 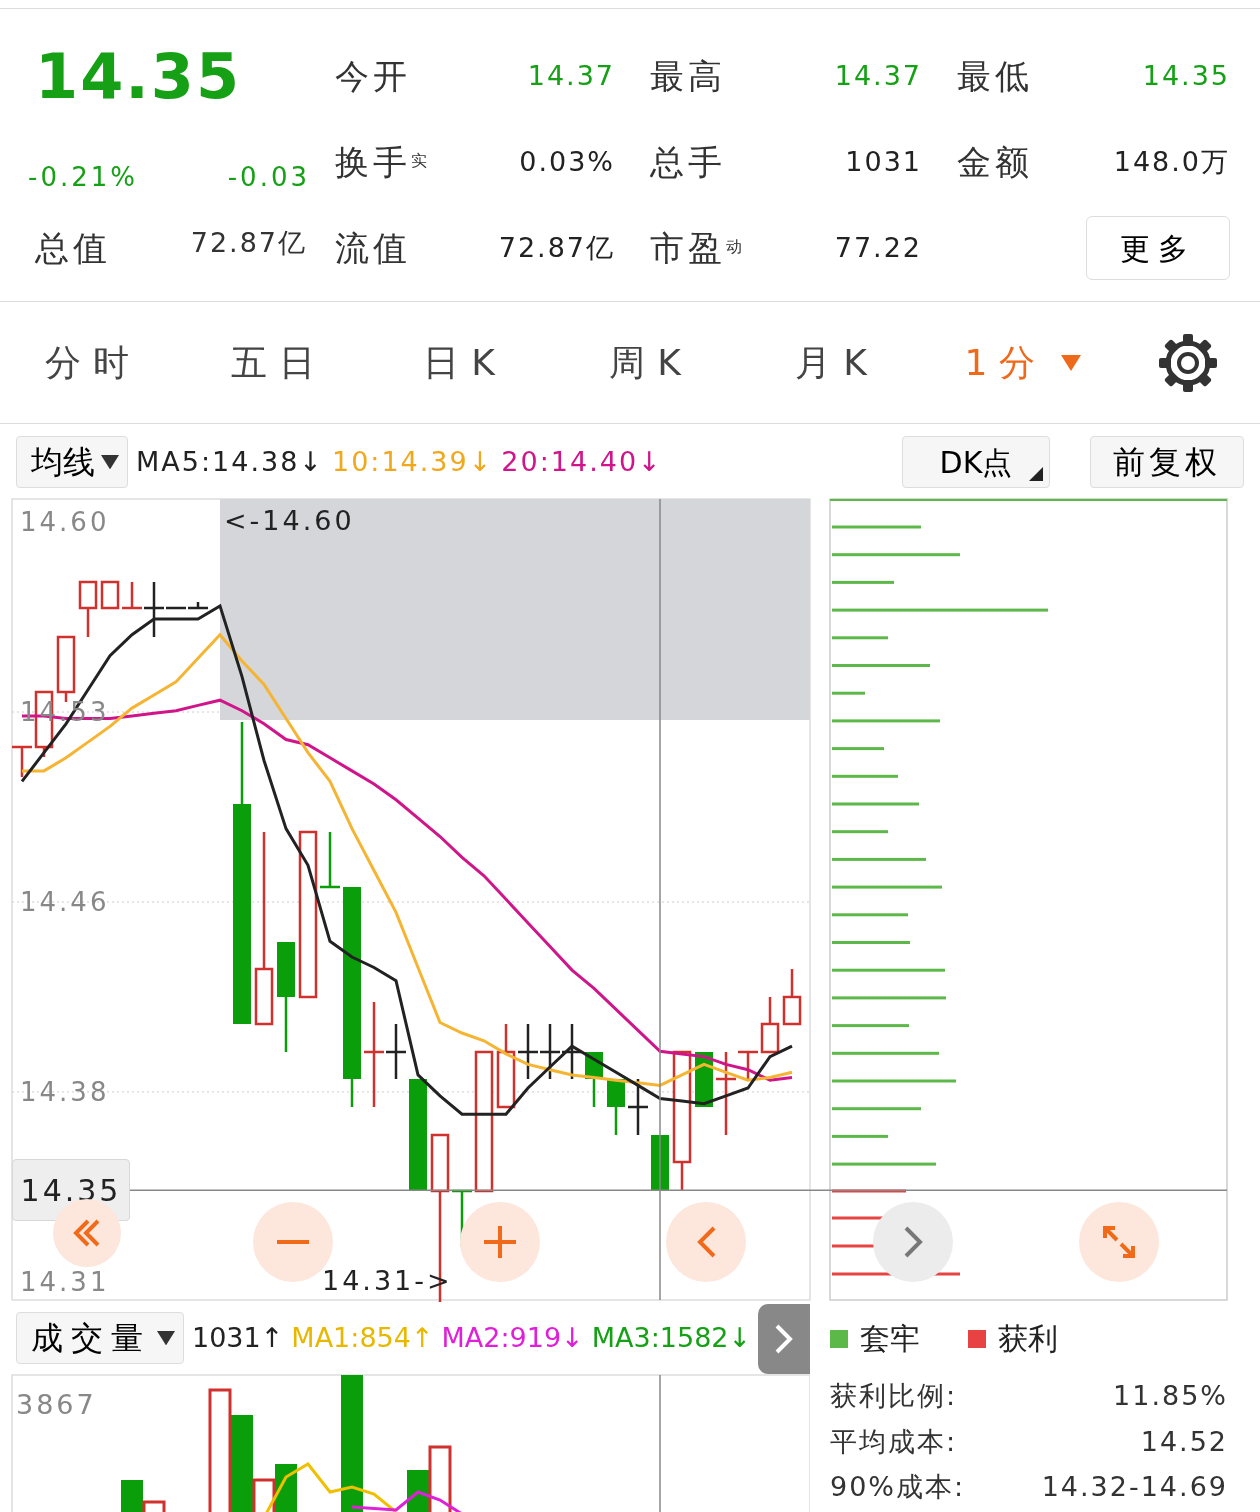 I want to click on stat-label: 获利比例:, so click(x=894, y=1396).